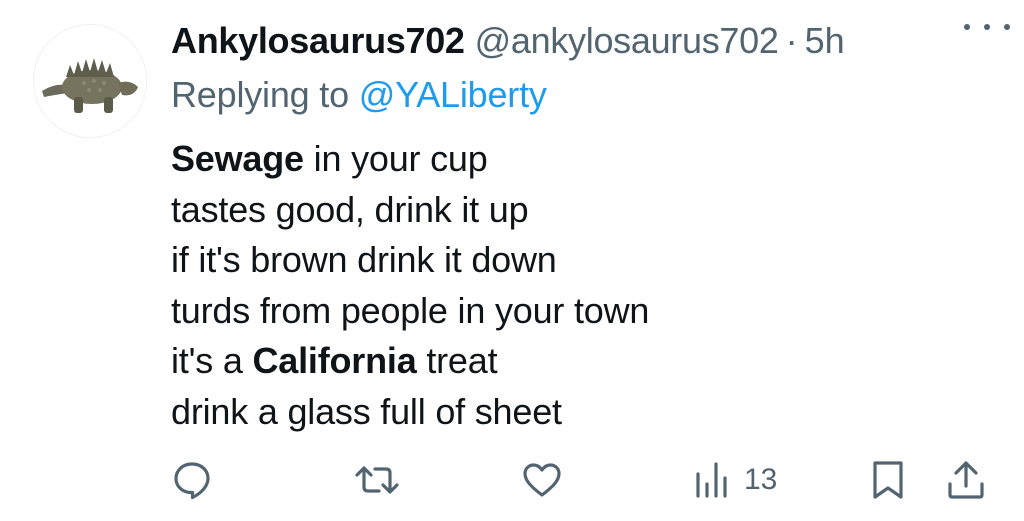 The width and height of the screenshot is (1024, 521). I want to click on tweet-line: tastes good, drink it up, so click(350, 209).